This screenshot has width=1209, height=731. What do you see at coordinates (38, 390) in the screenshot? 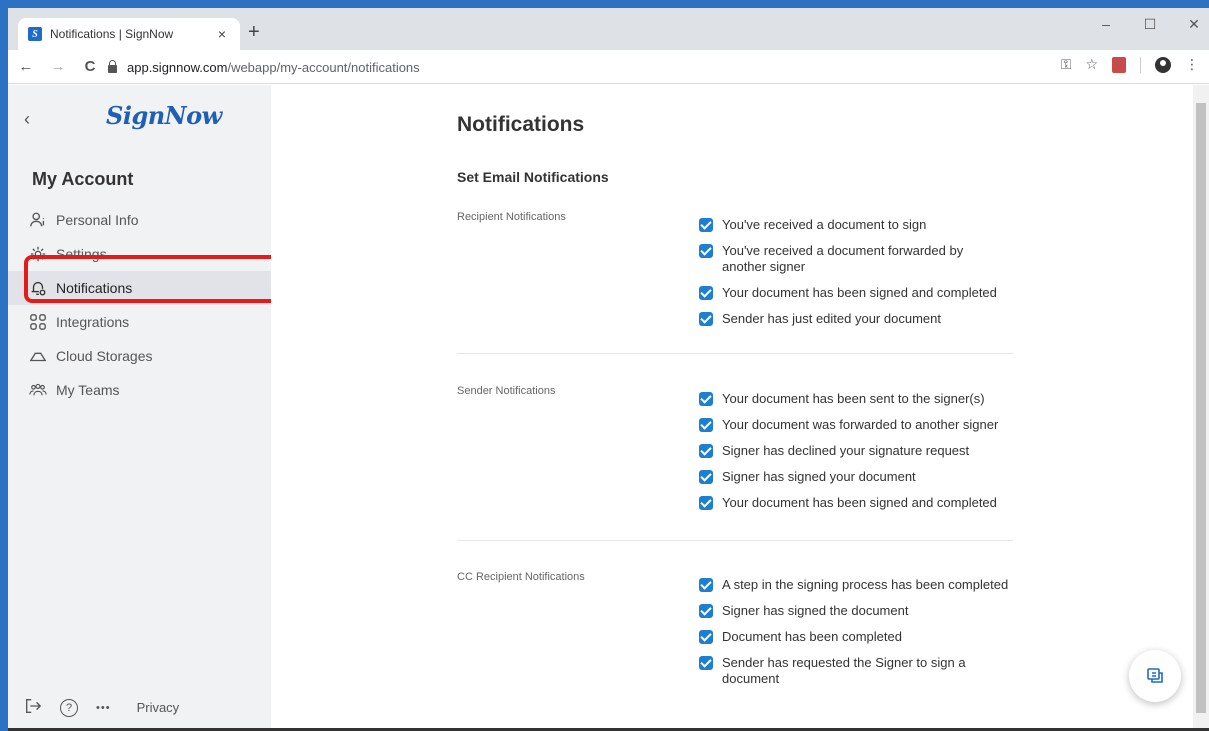
I see `team-icon` at bounding box center [38, 390].